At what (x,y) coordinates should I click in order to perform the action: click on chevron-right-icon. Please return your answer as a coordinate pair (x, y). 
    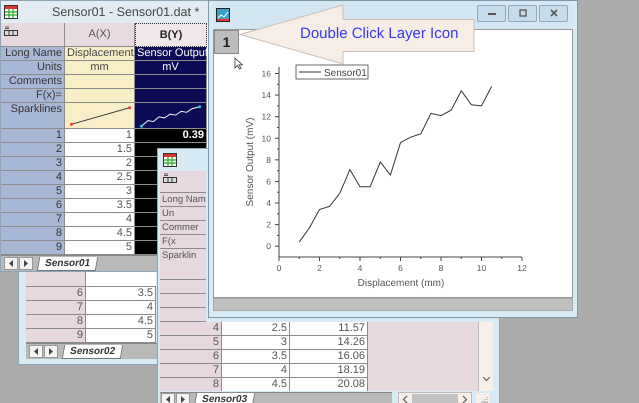
    Looking at the image, I should click on (465, 398).